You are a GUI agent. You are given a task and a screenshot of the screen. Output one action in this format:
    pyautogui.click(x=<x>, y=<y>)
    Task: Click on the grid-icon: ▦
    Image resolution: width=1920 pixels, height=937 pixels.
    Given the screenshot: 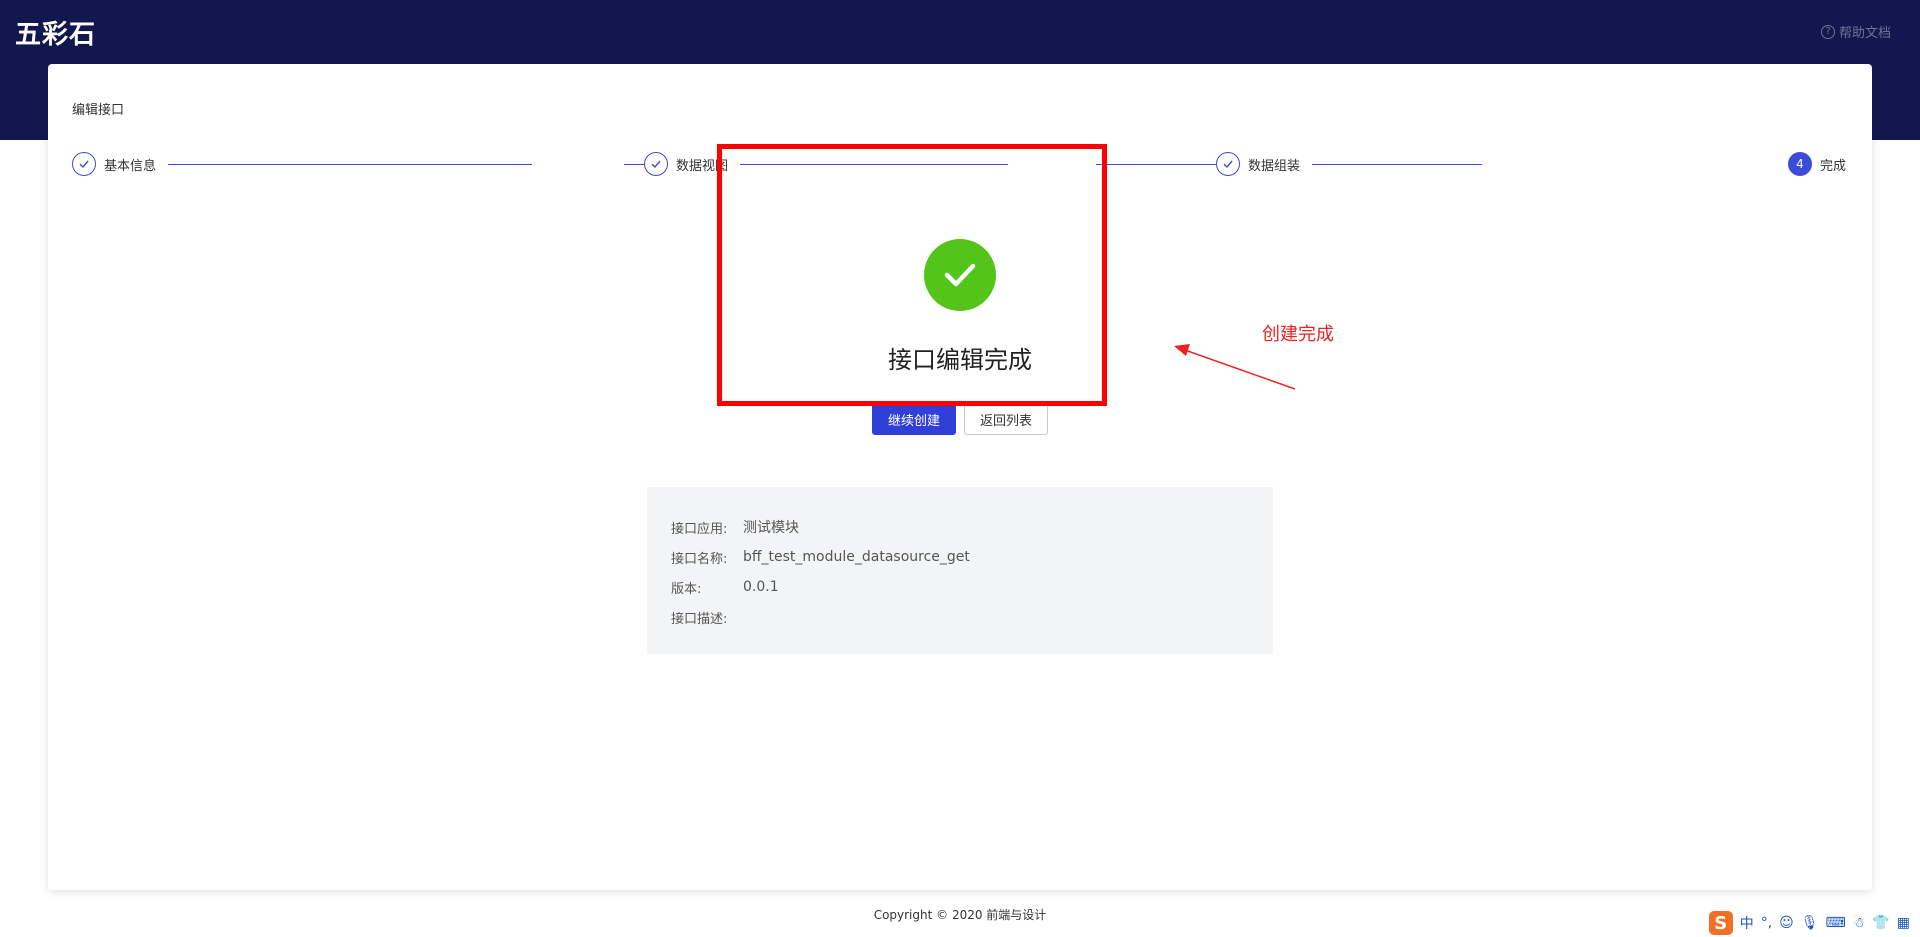 What is the action you would take?
    pyautogui.click(x=1903, y=923)
    